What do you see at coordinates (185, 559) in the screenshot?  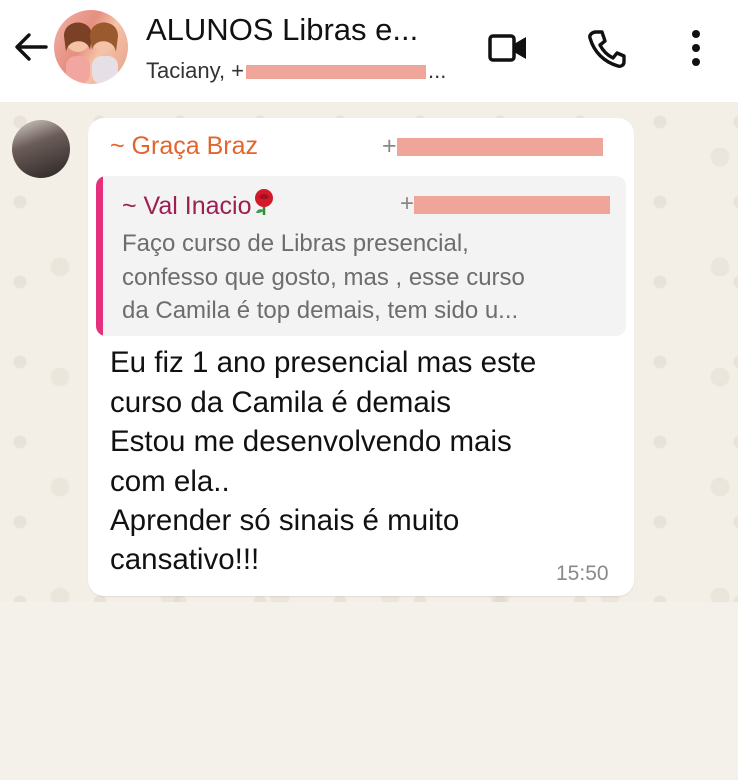 I see `message-text-line: cansativo!!!` at bounding box center [185, 559].